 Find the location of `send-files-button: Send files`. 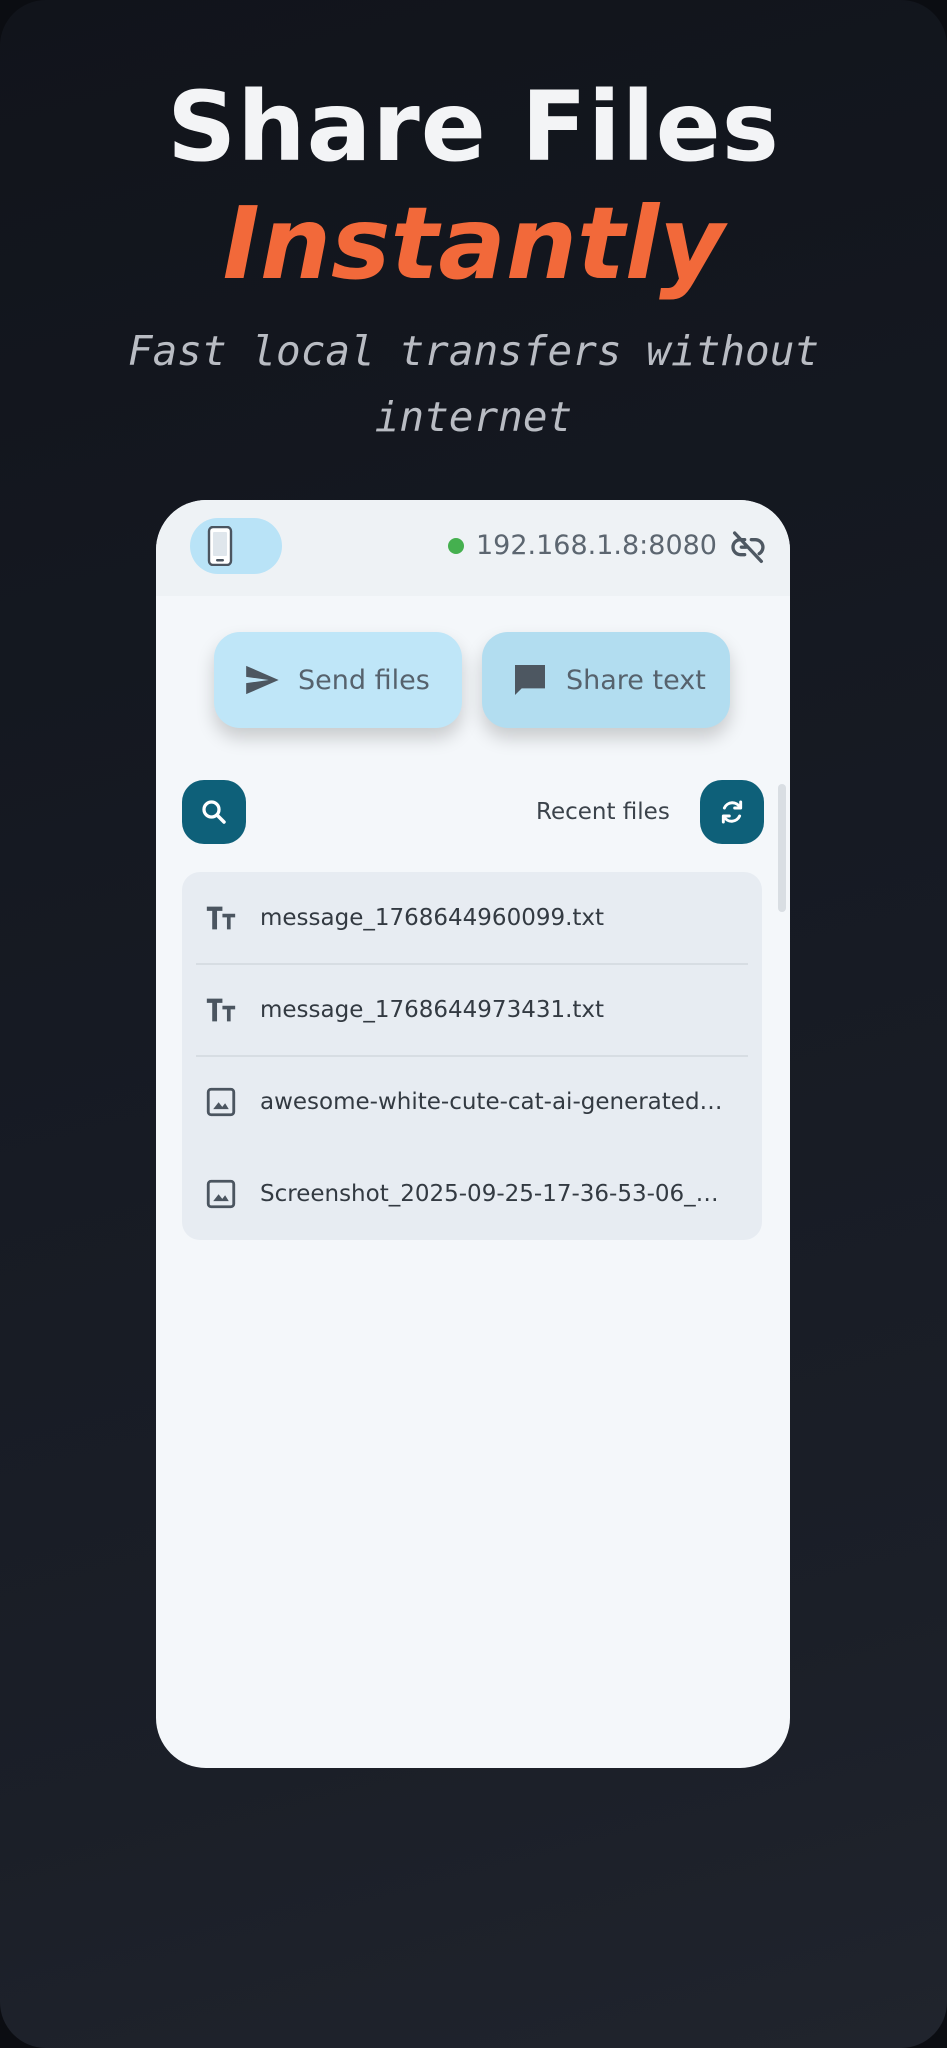

send-files-button: Send files is located at coordinates (338, 680).